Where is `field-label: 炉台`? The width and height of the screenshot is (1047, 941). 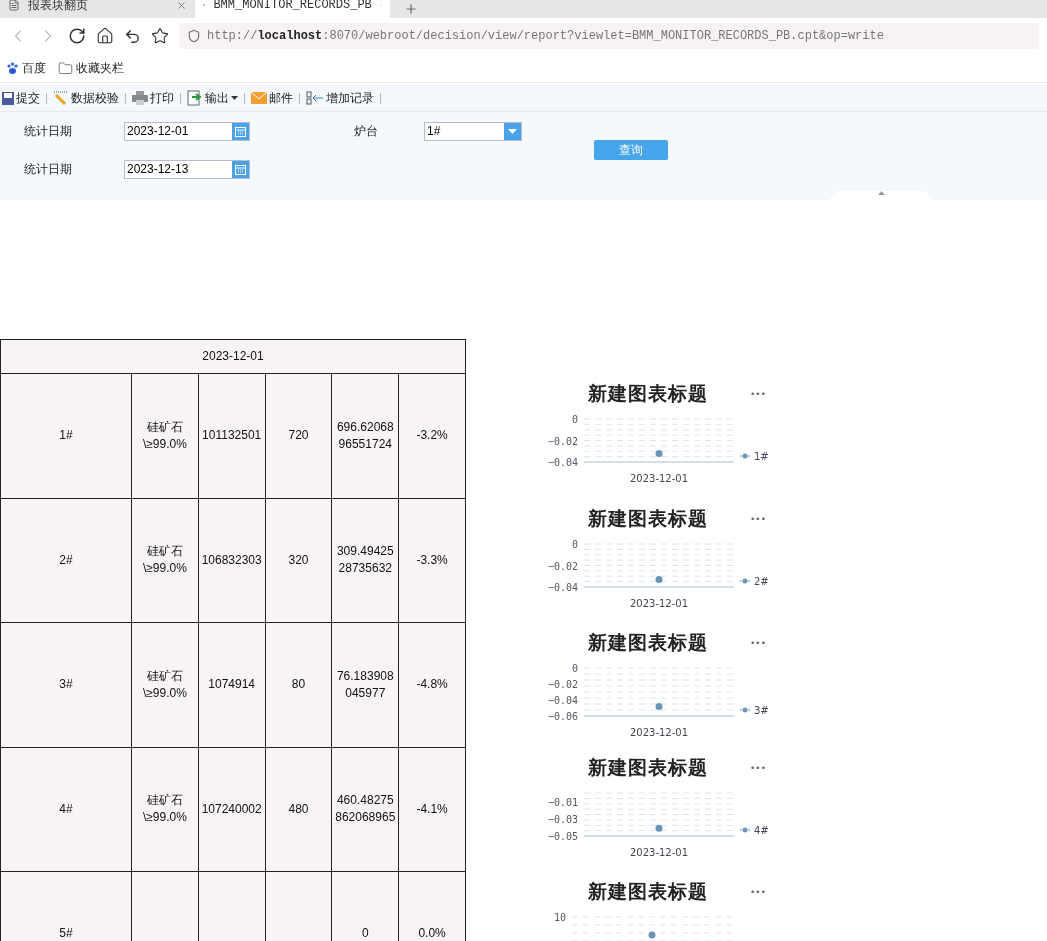 field-label: 炉台 is located at coordinates (366, 131).